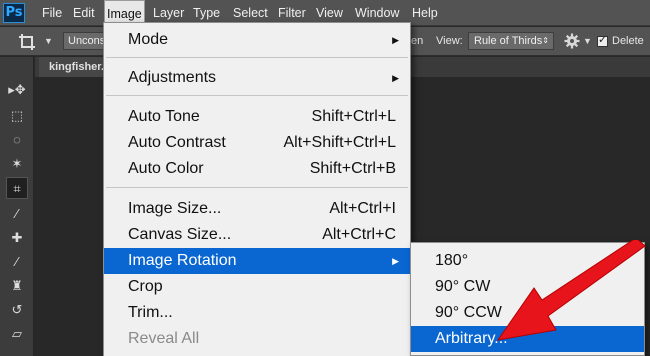  Describe the element at coordinates (166, 168) in the screenshot. I see `menu-item-label: Auto Color` at that location.